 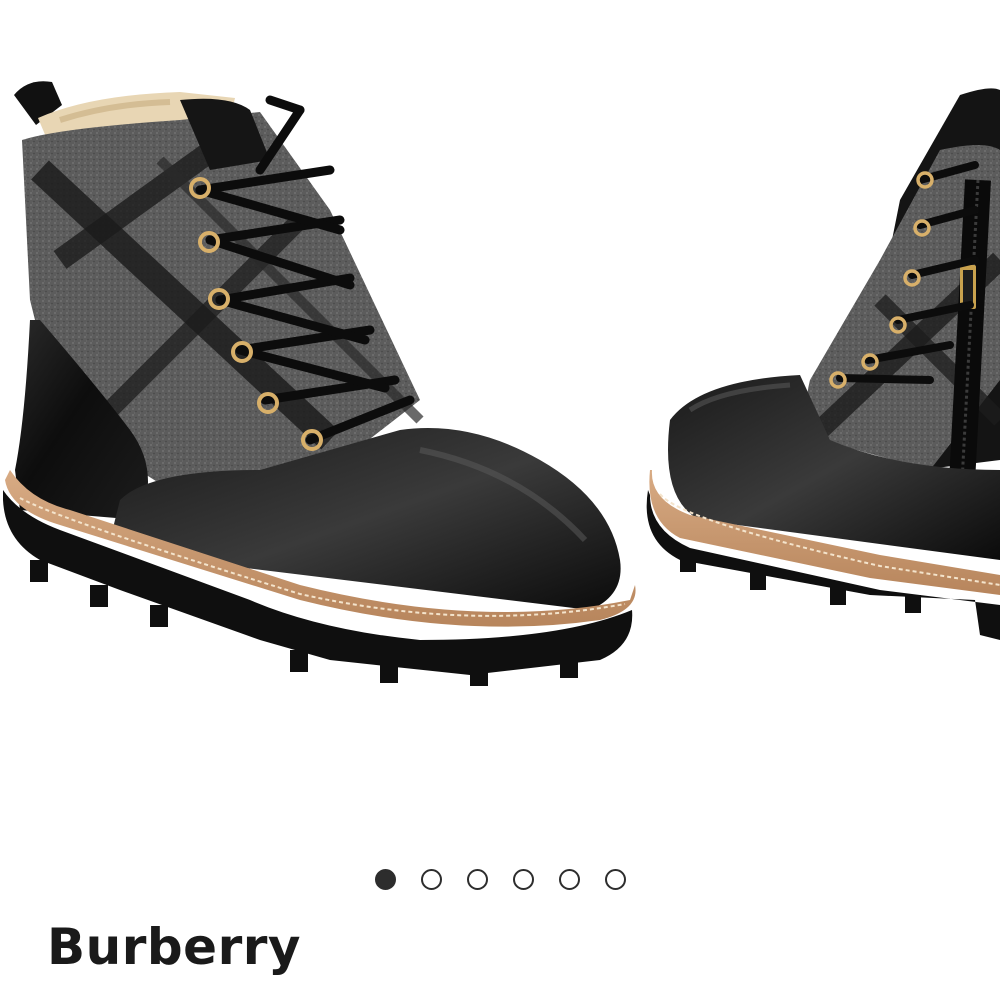 I want to click on carousel-pagination, so click(x=500, y=879).